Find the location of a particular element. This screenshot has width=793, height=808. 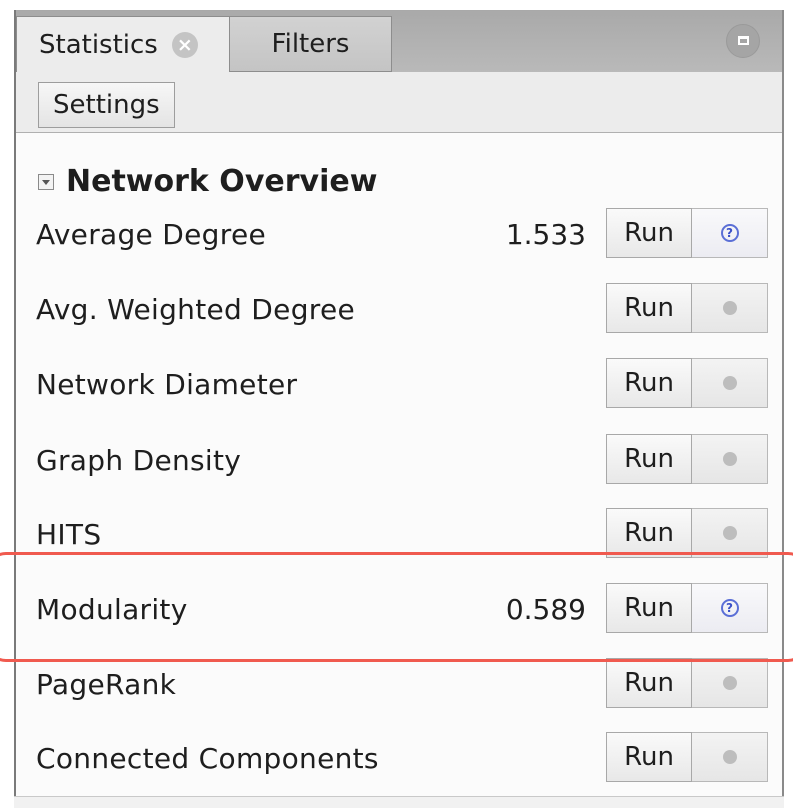

settings-toolbar: Settings is located at coordinates (399, 102).